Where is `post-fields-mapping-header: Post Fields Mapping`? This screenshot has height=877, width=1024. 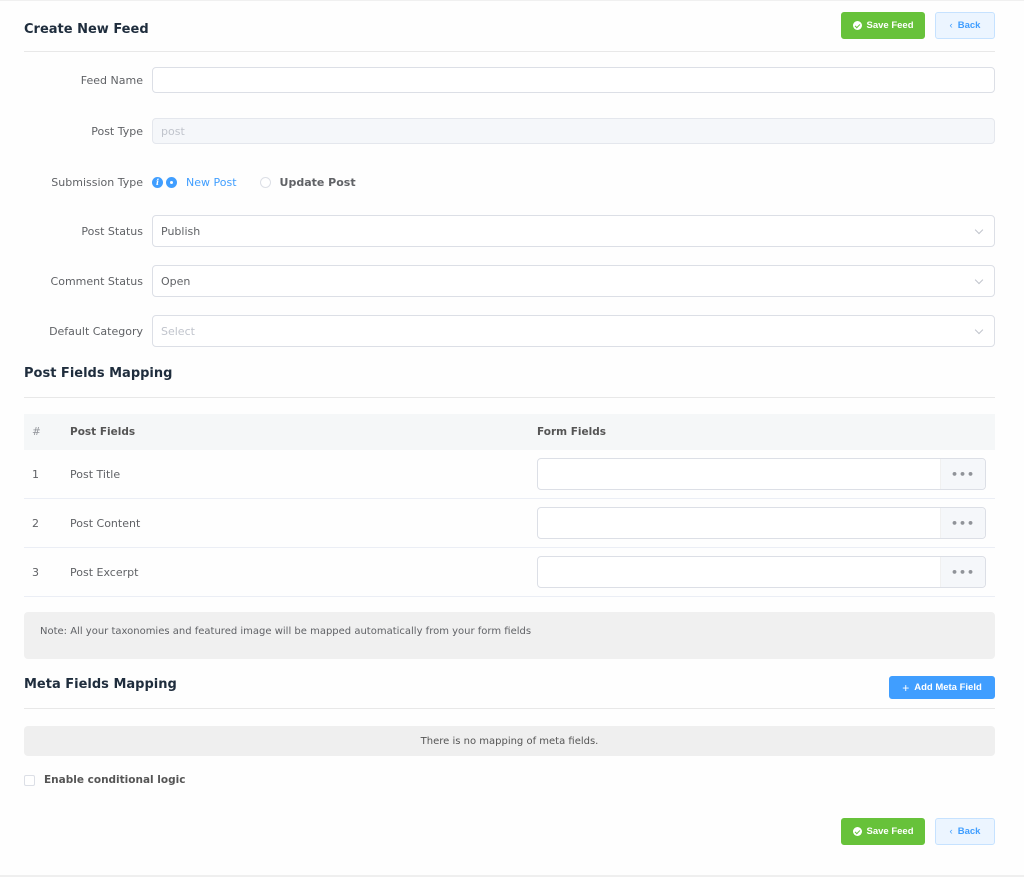 post-fields-mapping-header: Post Fields Mapping is located at coordinates (509, 380).